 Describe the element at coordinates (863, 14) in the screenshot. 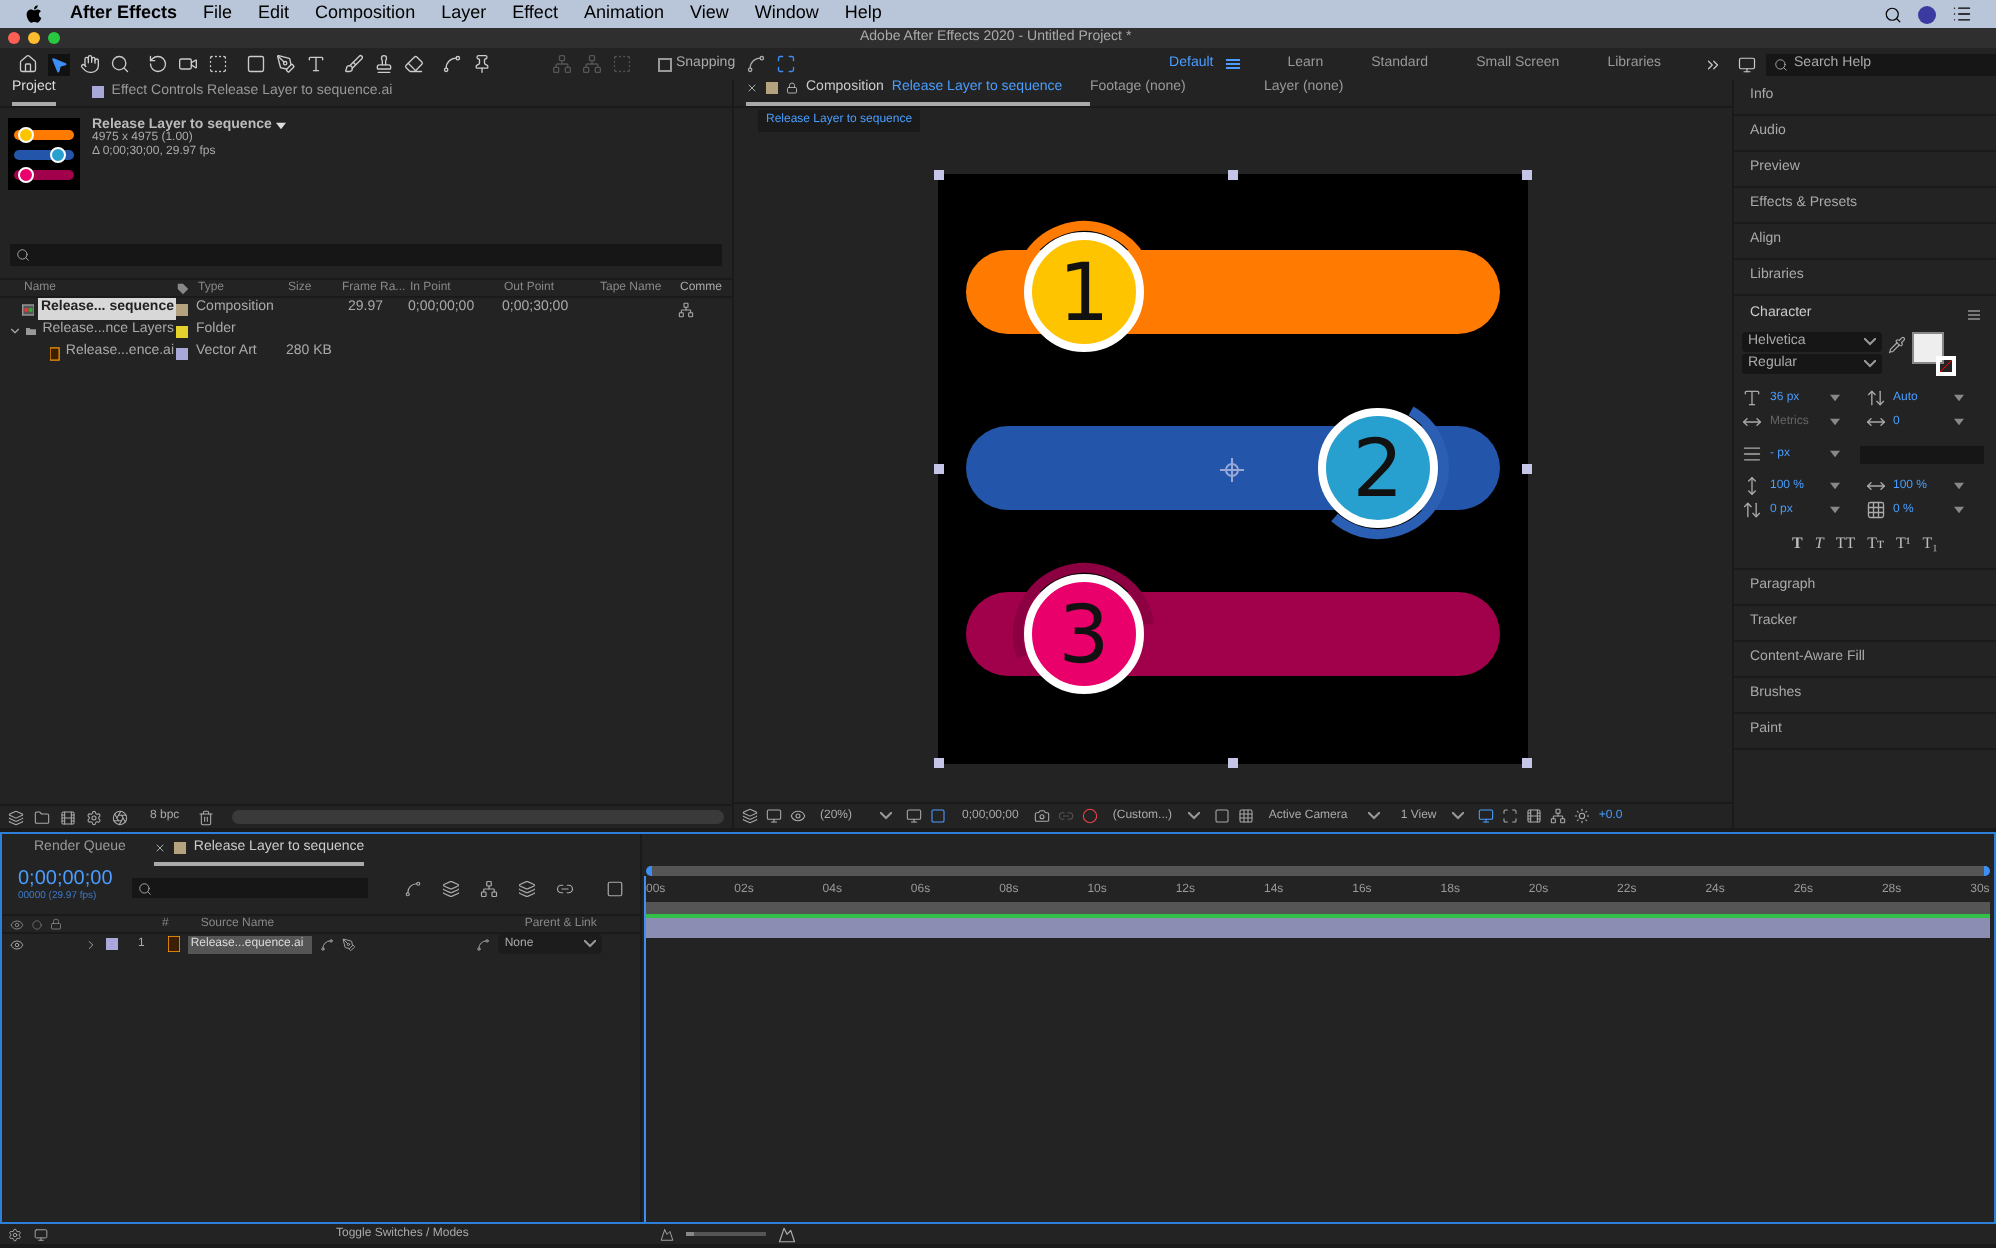

I see `menu-item: Help` at that location.